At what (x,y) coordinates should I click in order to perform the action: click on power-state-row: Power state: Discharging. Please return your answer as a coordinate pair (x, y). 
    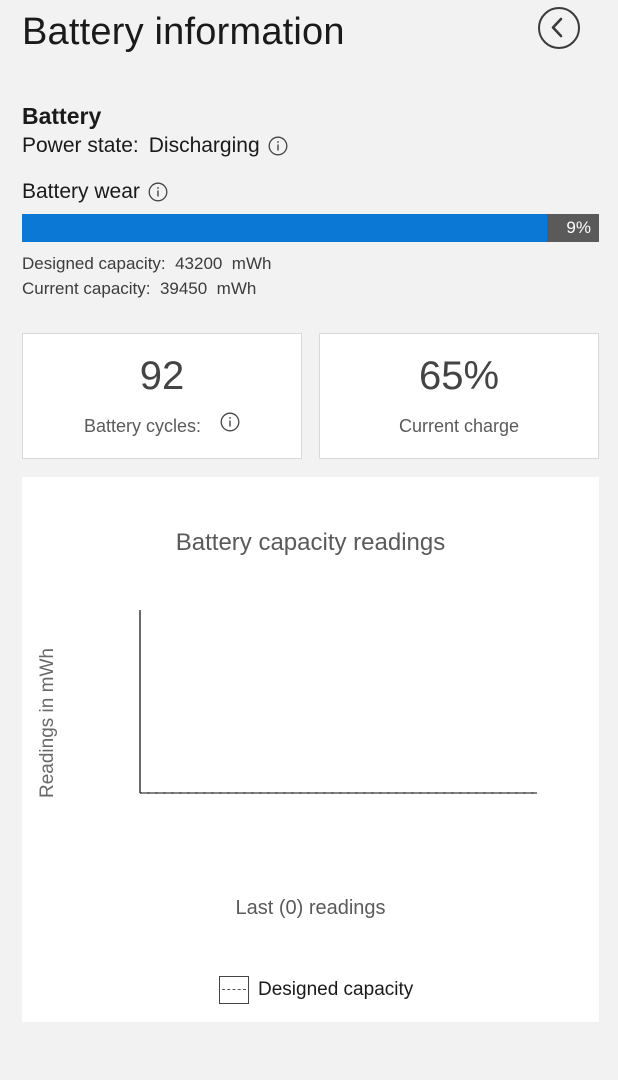
    Looking at the image, I should click on (155, 146).